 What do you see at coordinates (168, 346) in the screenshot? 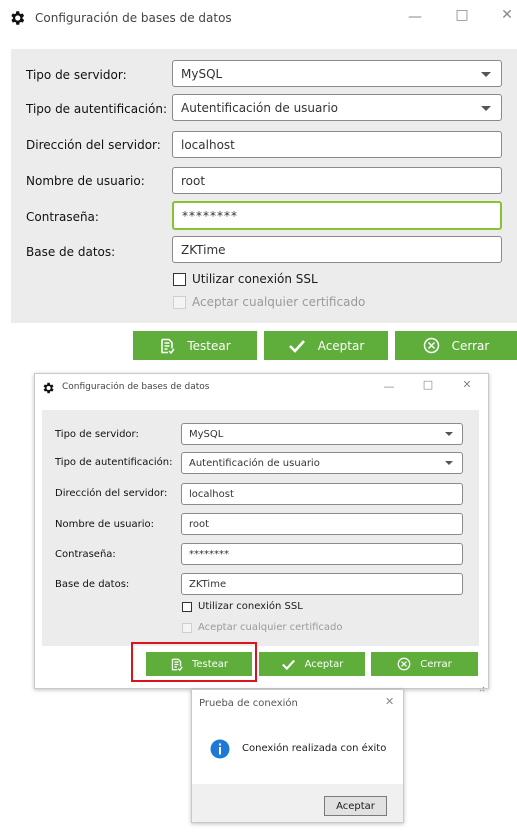
I see `test-icon` at bounding box center [168, 346].